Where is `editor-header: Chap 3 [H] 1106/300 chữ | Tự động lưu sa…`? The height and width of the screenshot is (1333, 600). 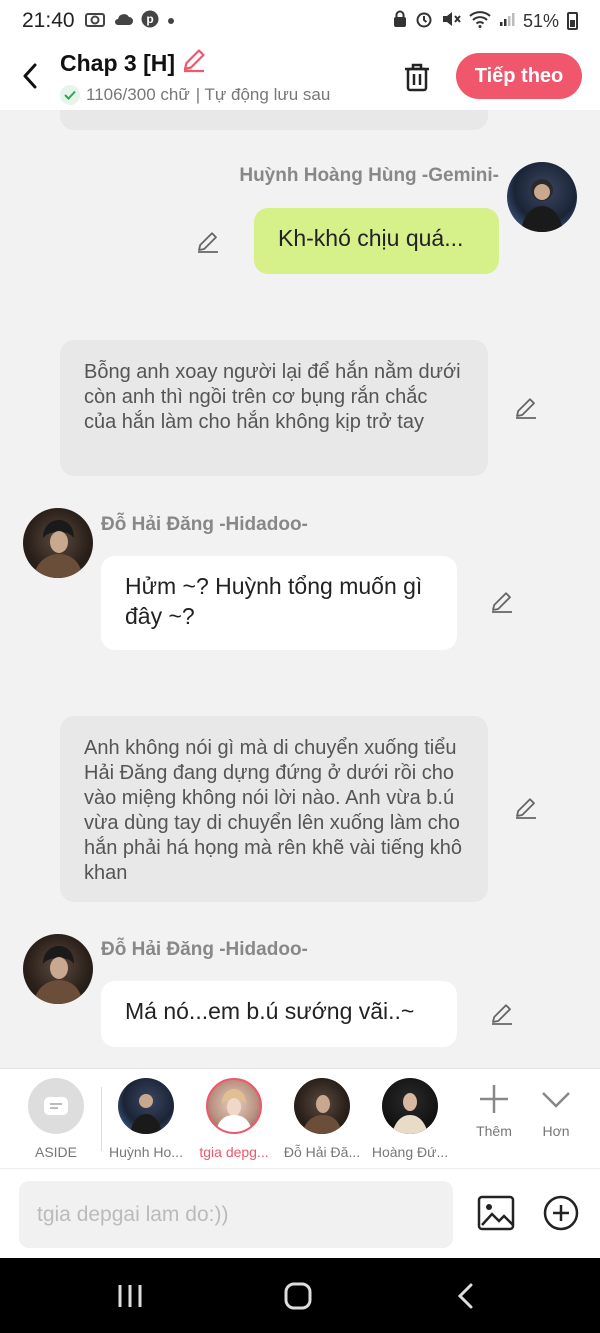 editor-header: Chap 3 [H] 1106/300 chữ | Tự động lưu sa… is located at coordinates (300, 76).